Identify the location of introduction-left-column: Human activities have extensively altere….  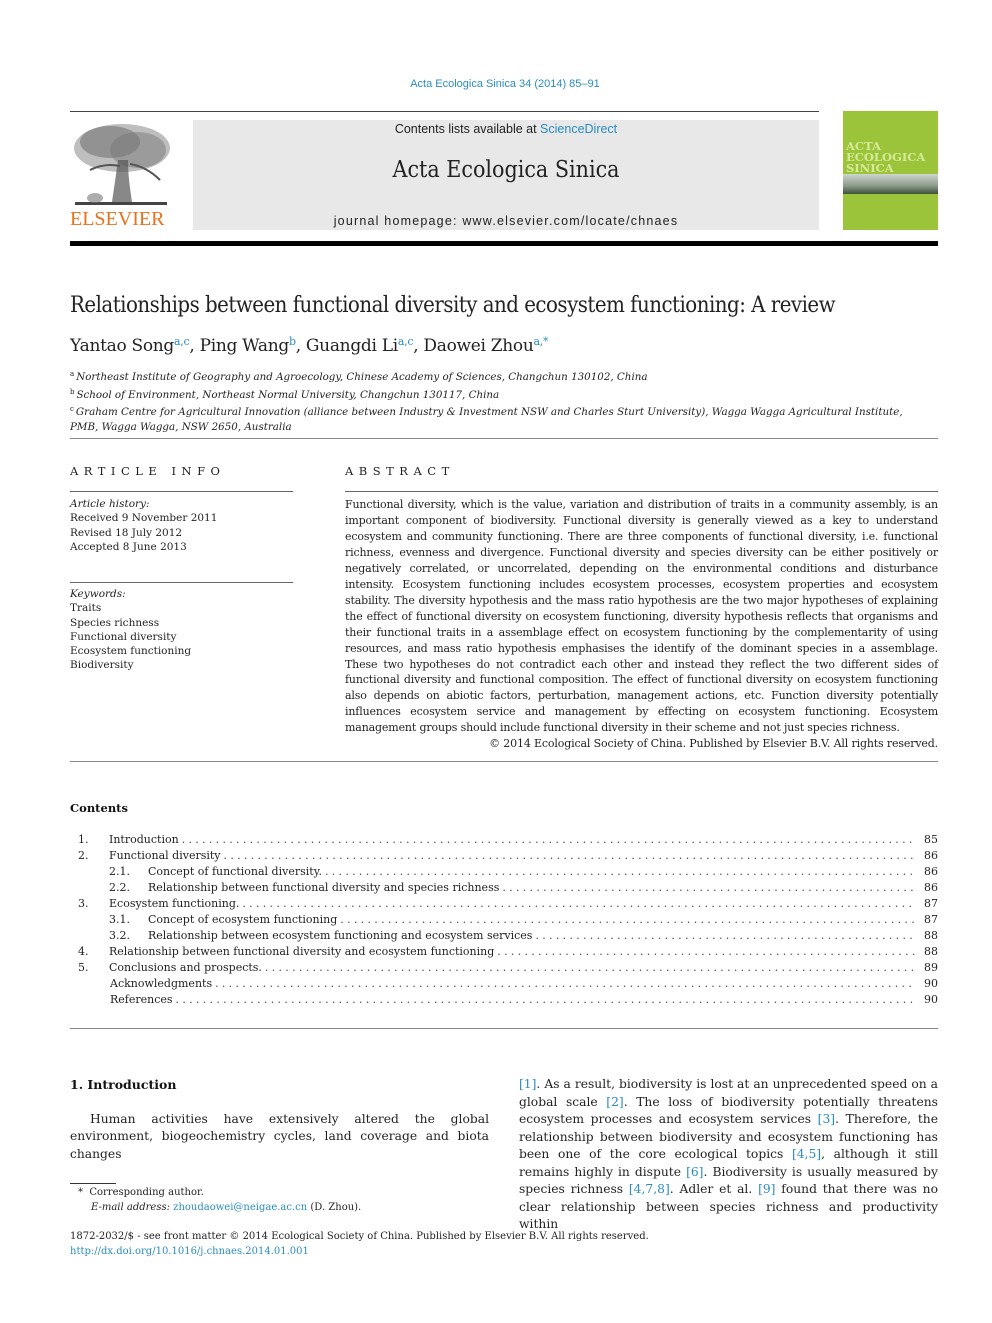
(279, 1136).